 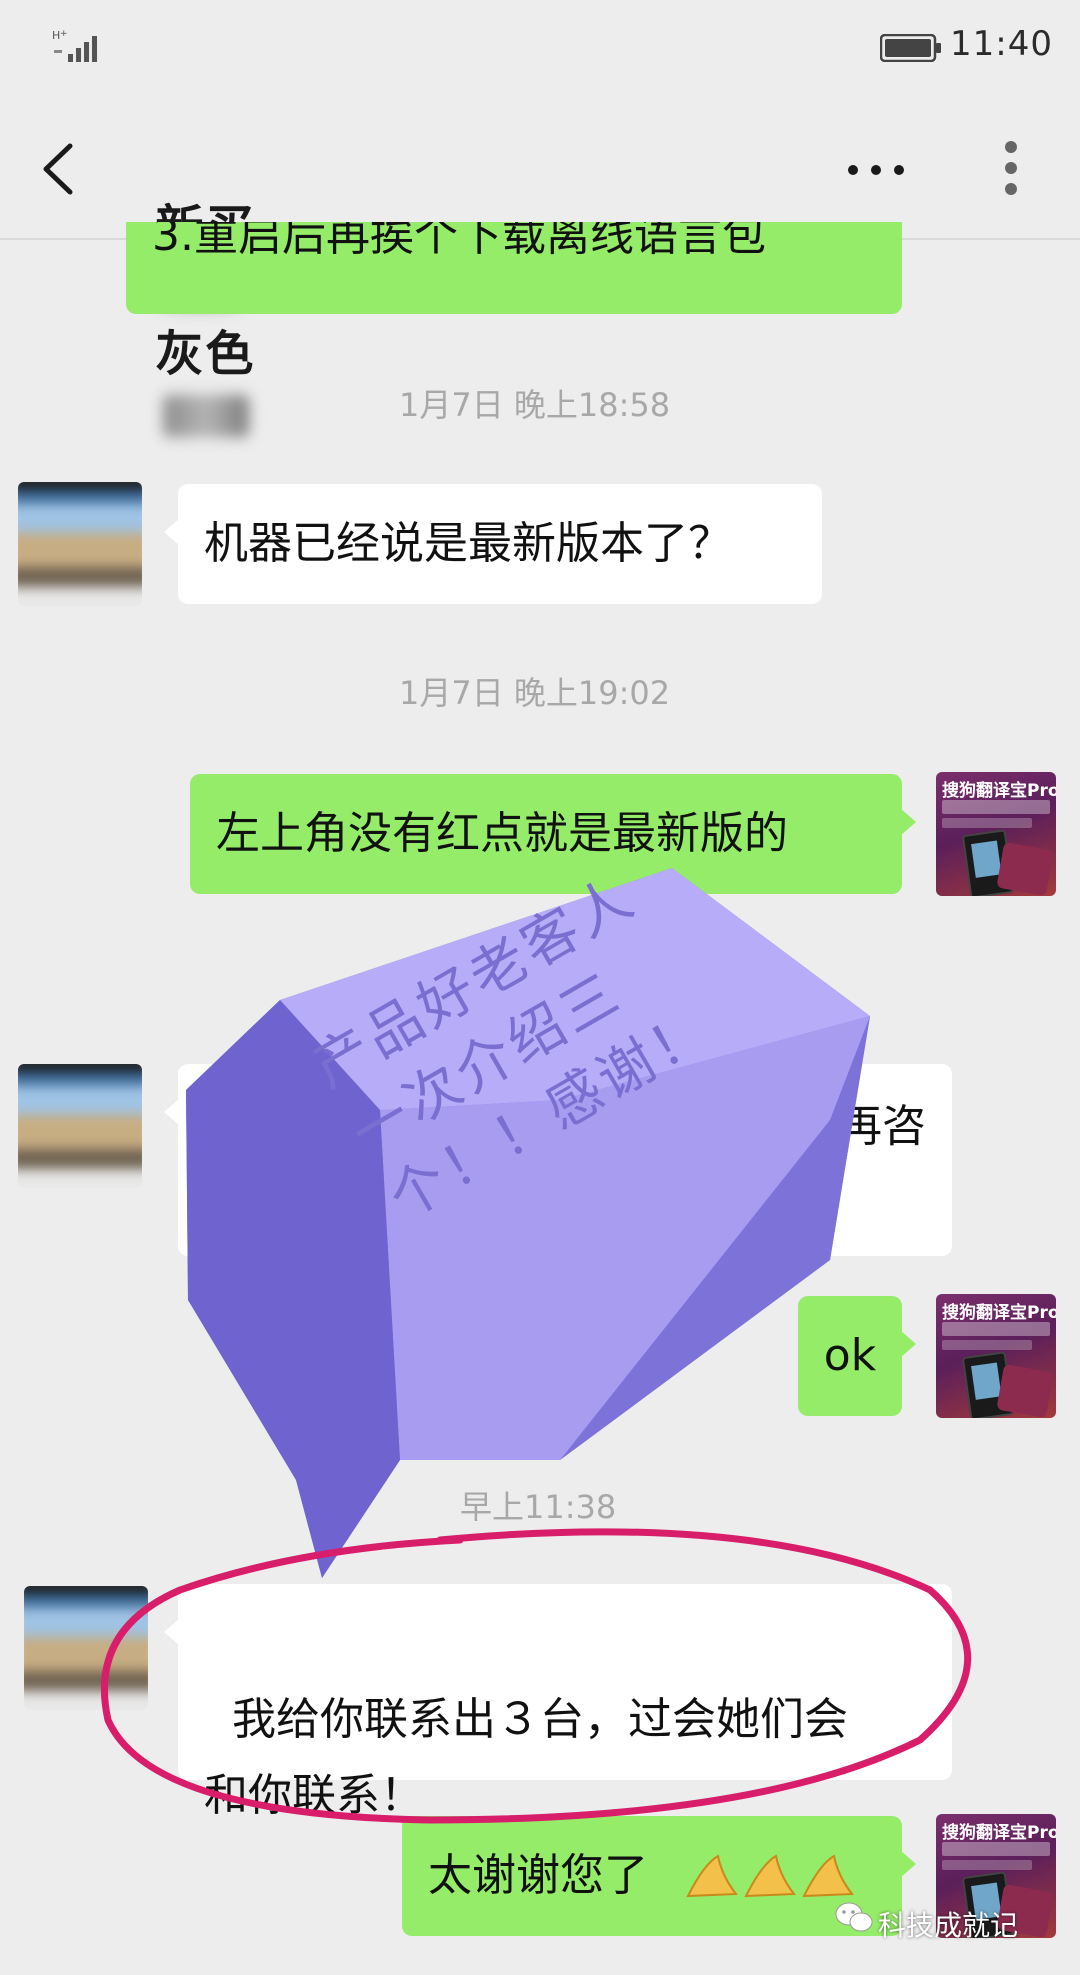 I want to click on signal-icon: H +, so click(x=79, y=46).